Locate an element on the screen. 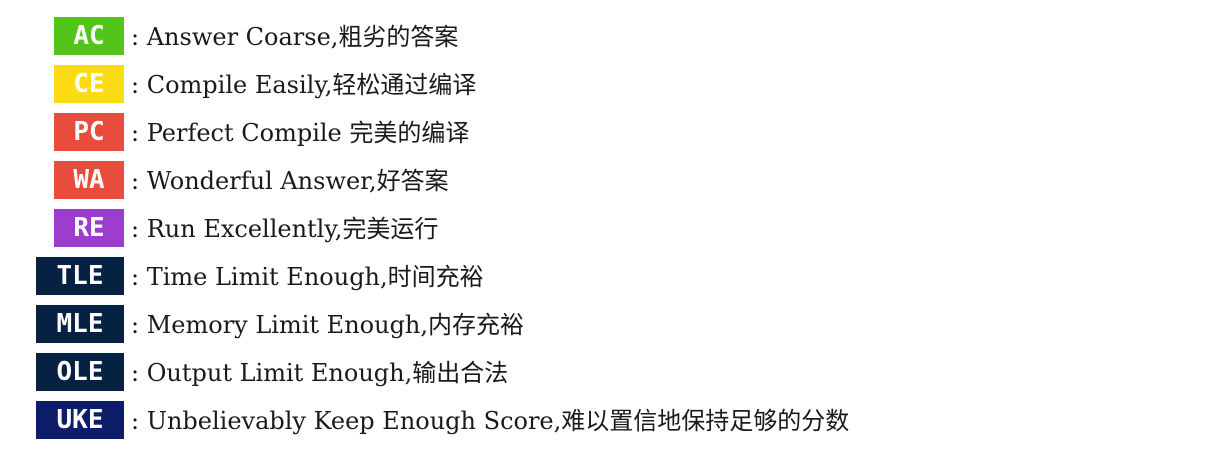 The image size is (1213, 451). status-description-tle: : Time Limit Enough,时间充裕 is located at coordinates (307, 277).